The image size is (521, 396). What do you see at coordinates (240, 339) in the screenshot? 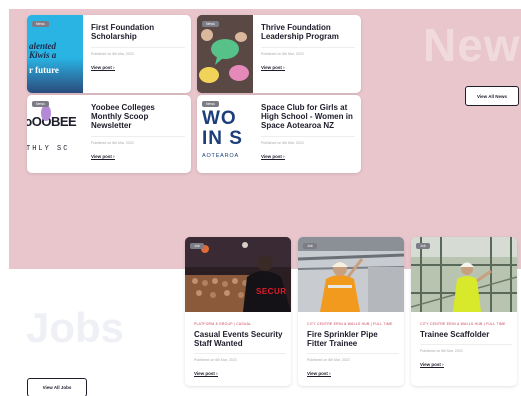
I see `job-card-title: Casual Events Security Staff Wanted` at bounding box center [240, 339].